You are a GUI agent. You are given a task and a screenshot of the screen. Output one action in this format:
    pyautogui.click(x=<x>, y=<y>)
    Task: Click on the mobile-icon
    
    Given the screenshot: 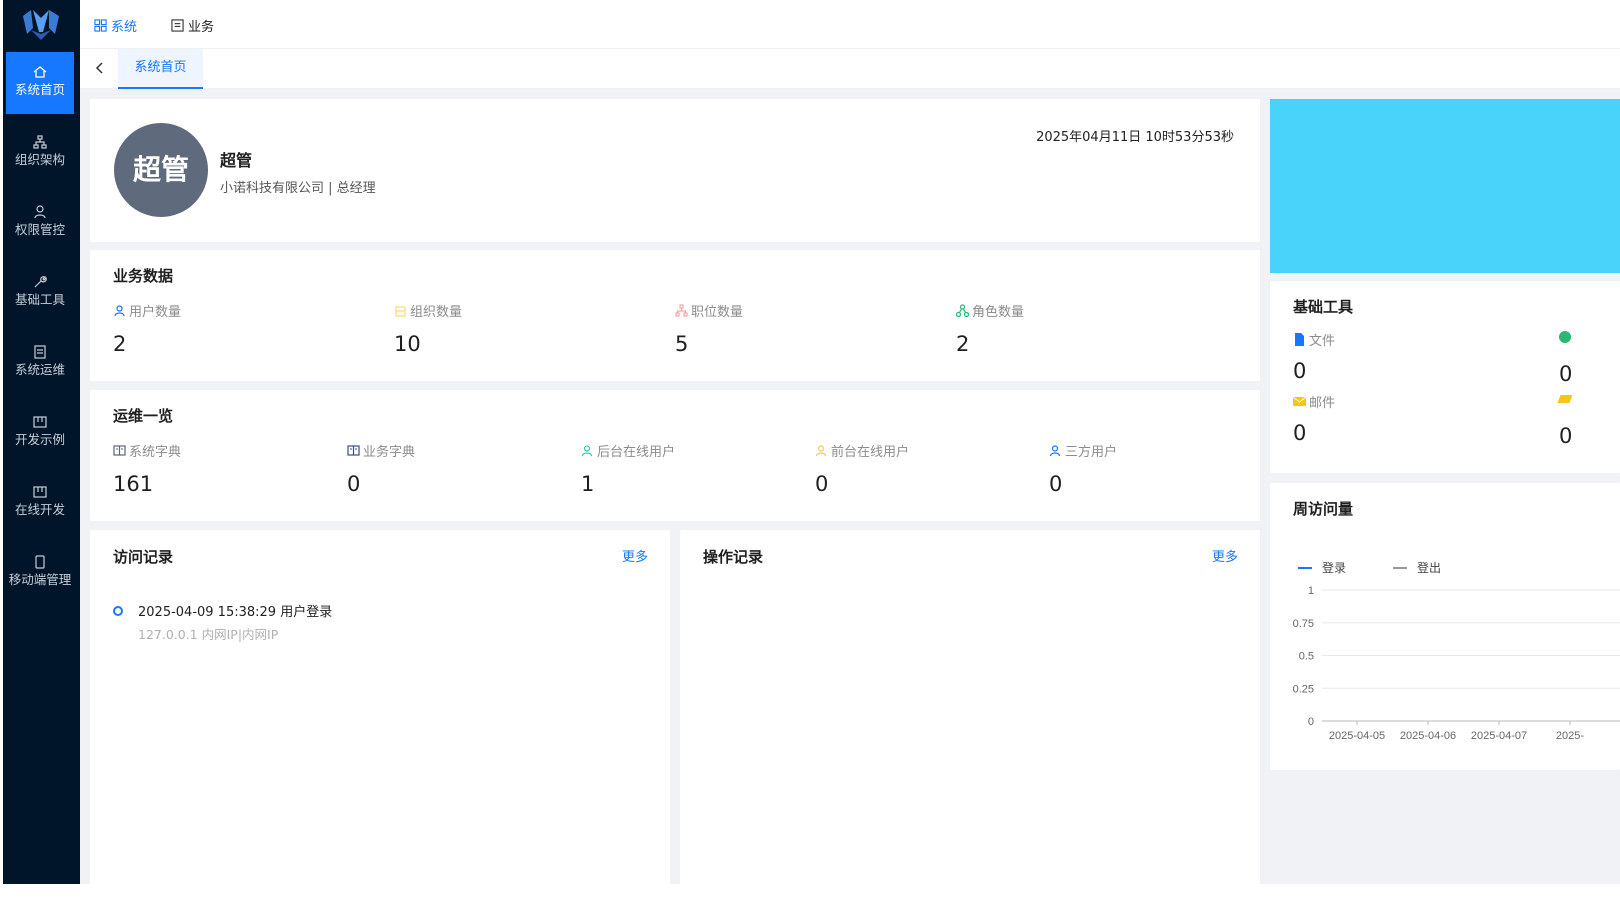 What is the action you would take?
    pyautogui.click(x=40, y=562)
    